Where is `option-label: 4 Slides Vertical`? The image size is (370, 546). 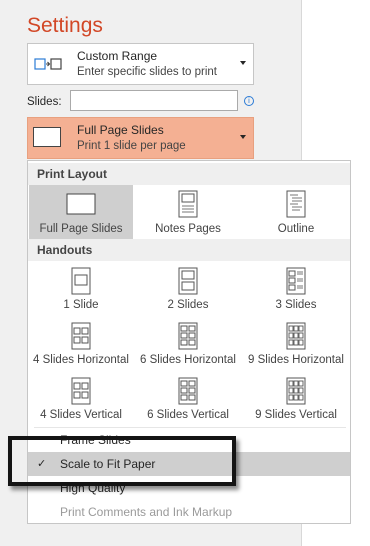 option-label: 4 Slides Vertical is located at coordinates (81, 415).